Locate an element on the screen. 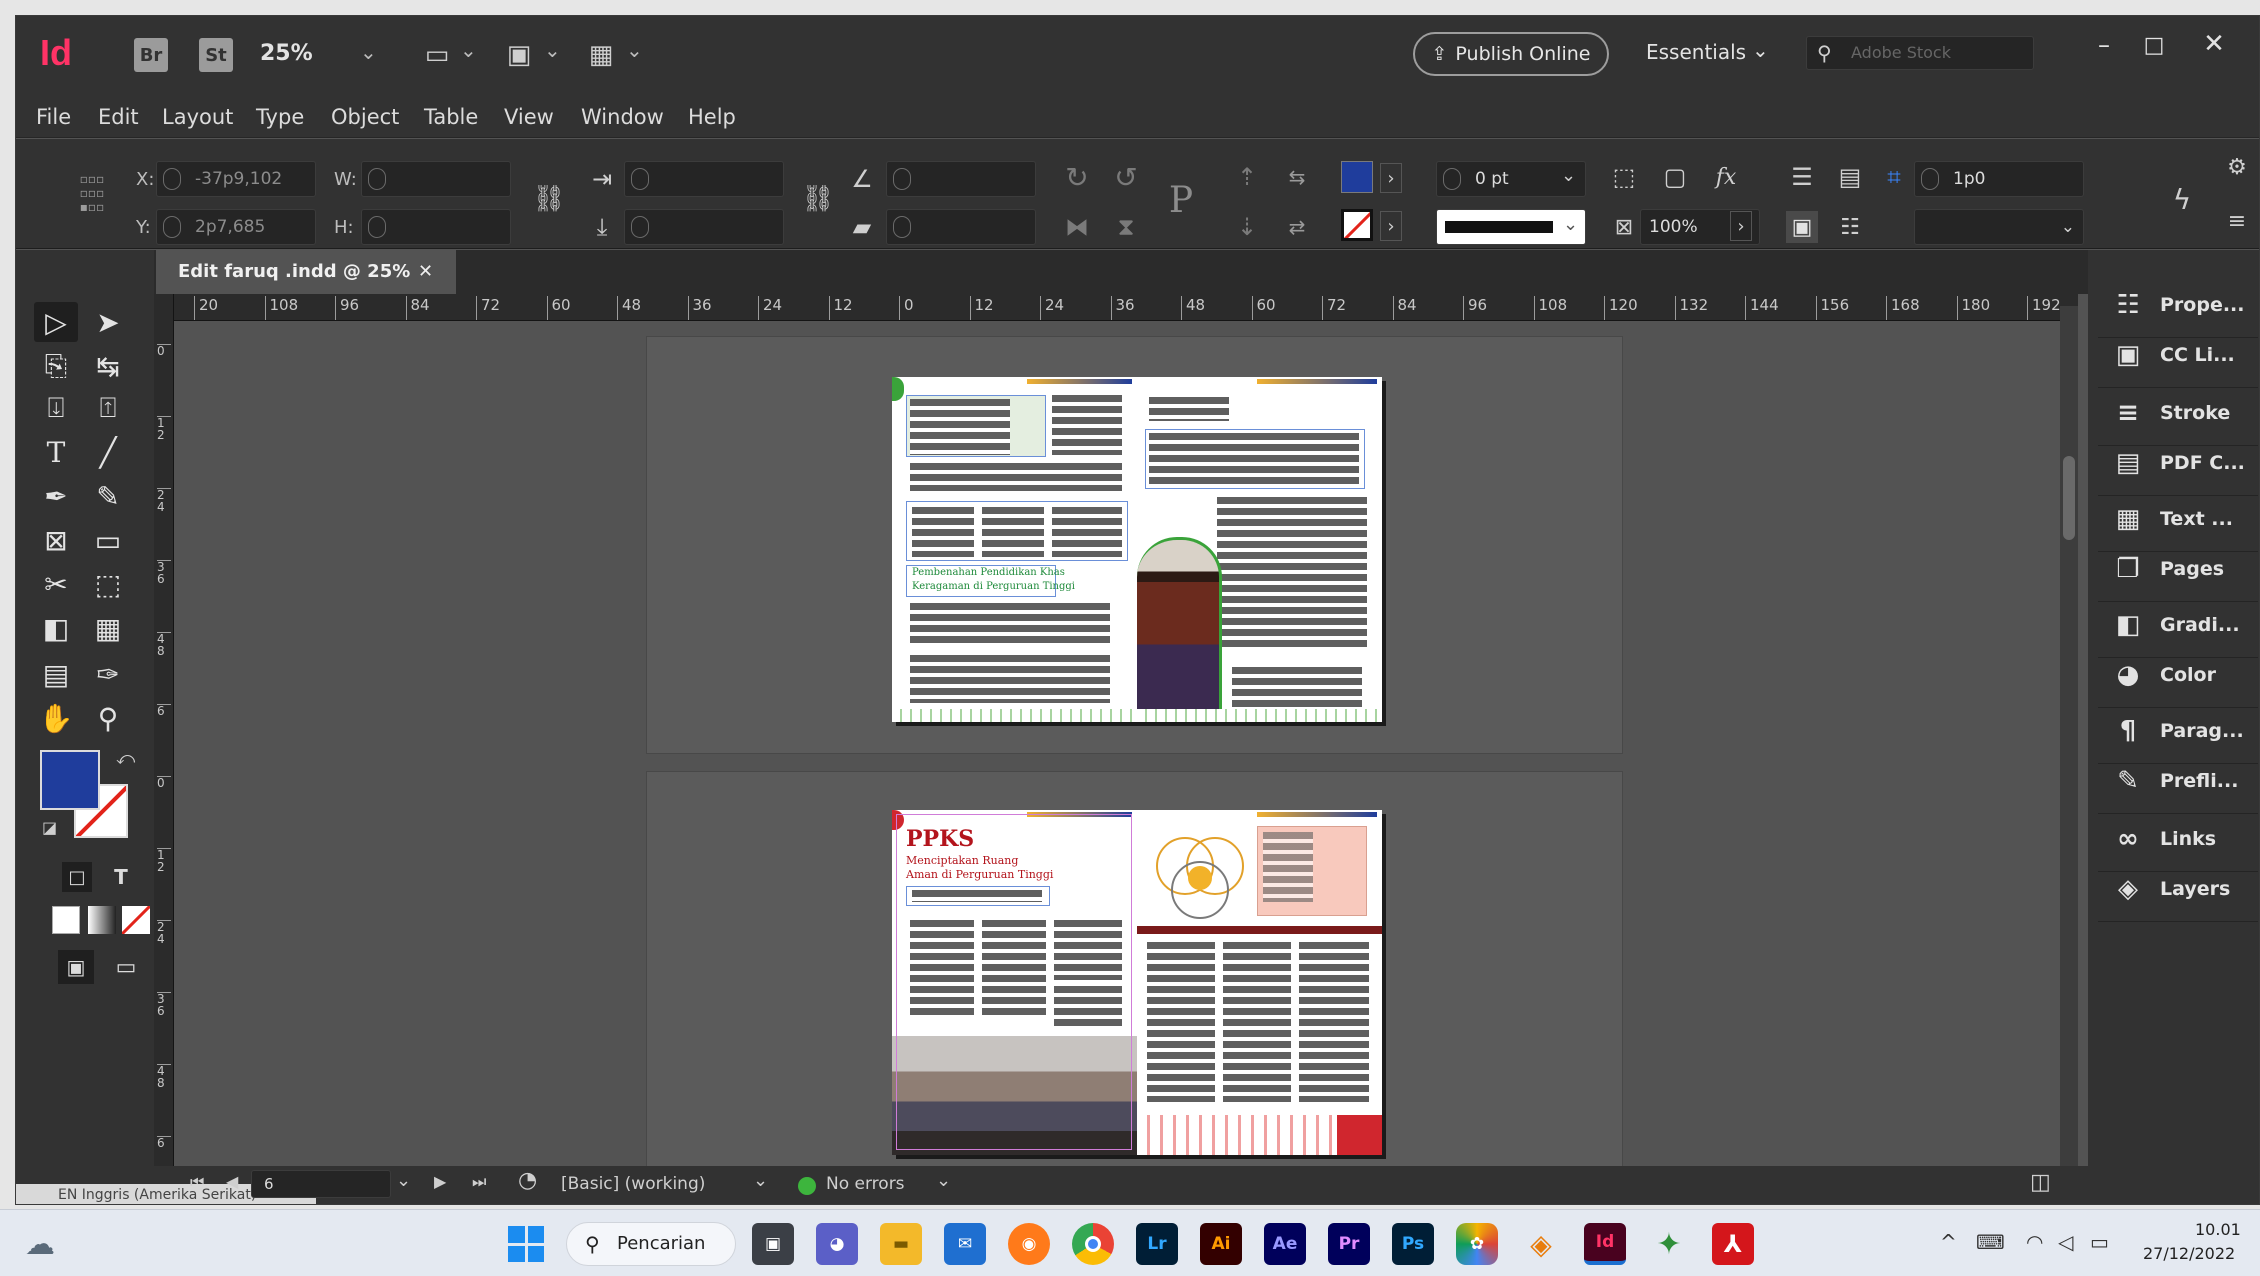 This screenshot has width=2260, height=1276. photos-icon: ✿ is located at coordinates (1477, 1244).